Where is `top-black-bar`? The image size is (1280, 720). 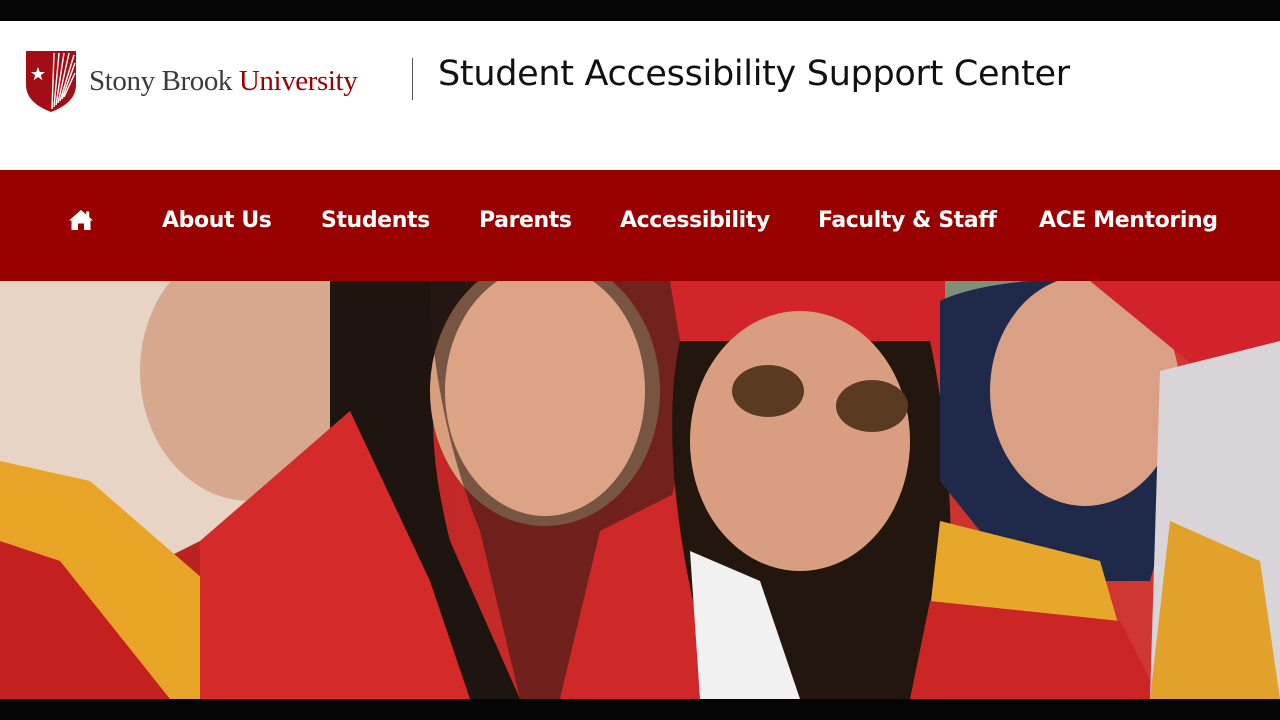 top-black-bar is located at coordinates (640, 10).